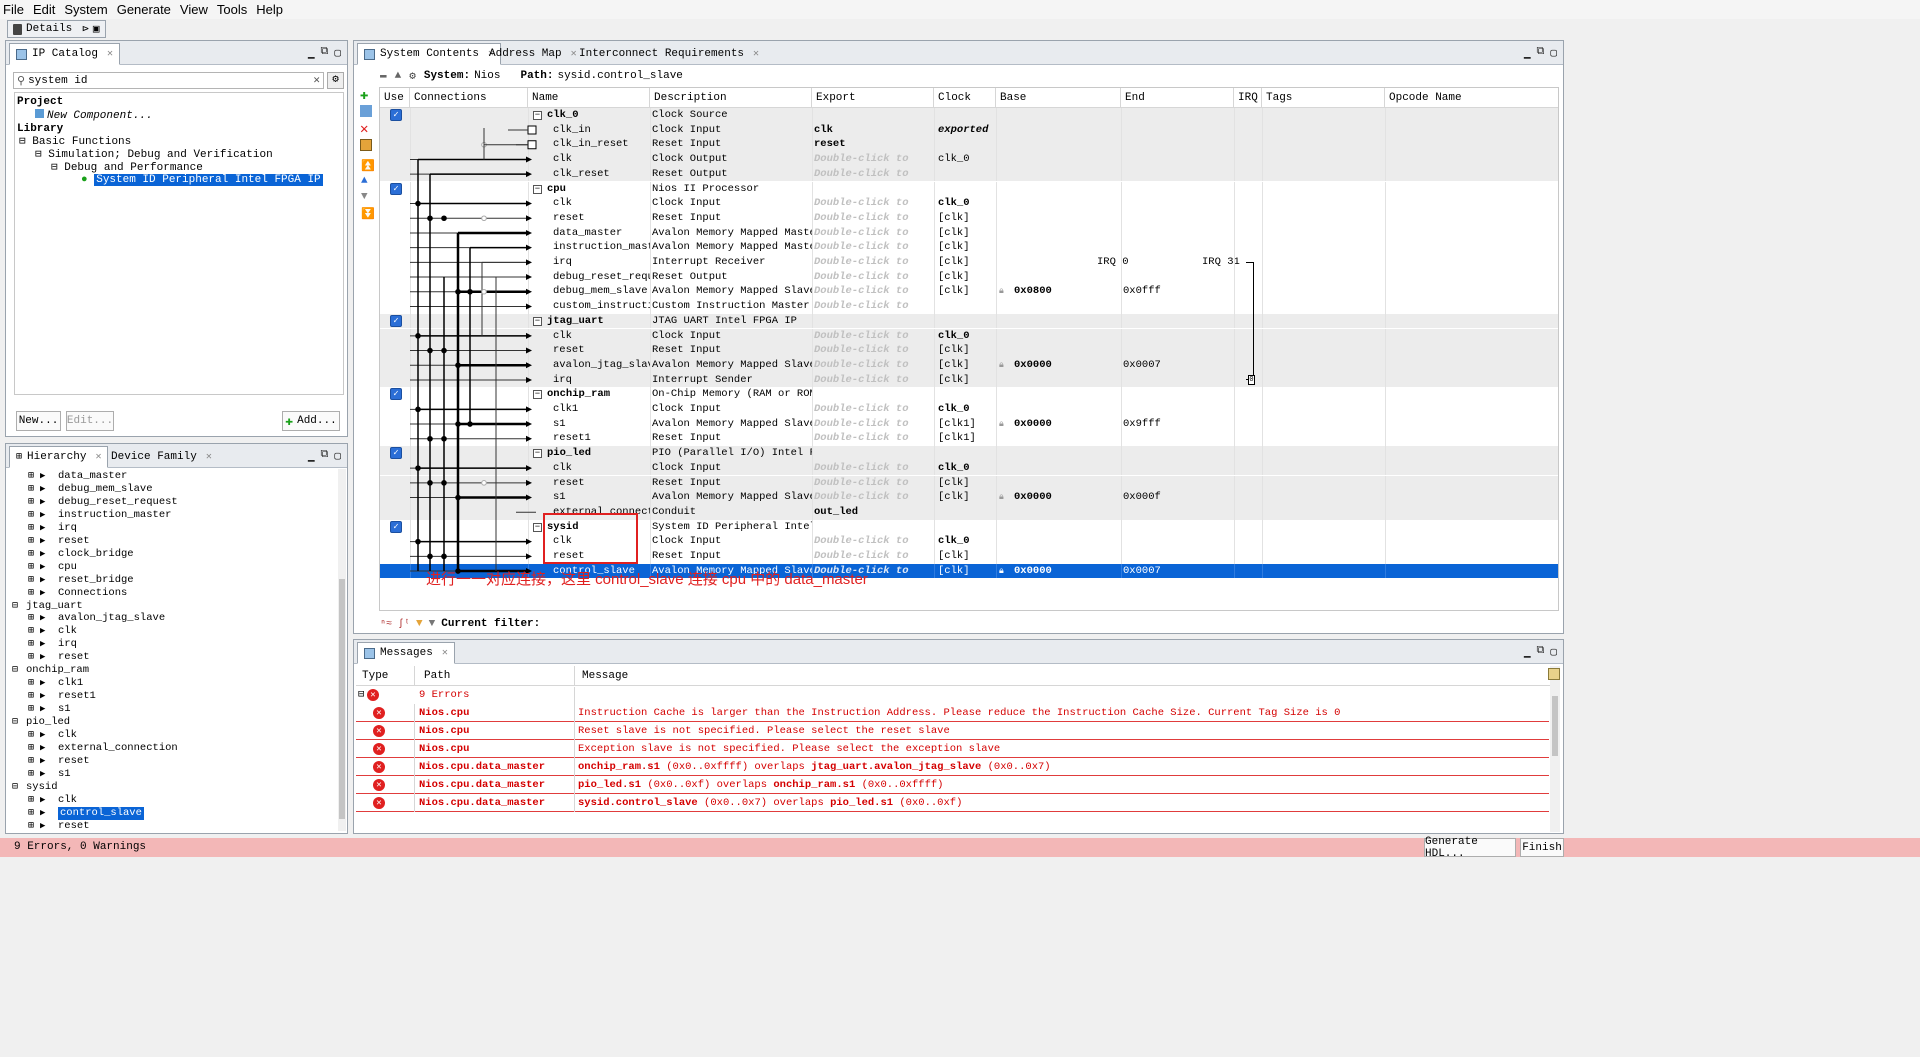  I want to click on col-end: End, so click(1177, 98).